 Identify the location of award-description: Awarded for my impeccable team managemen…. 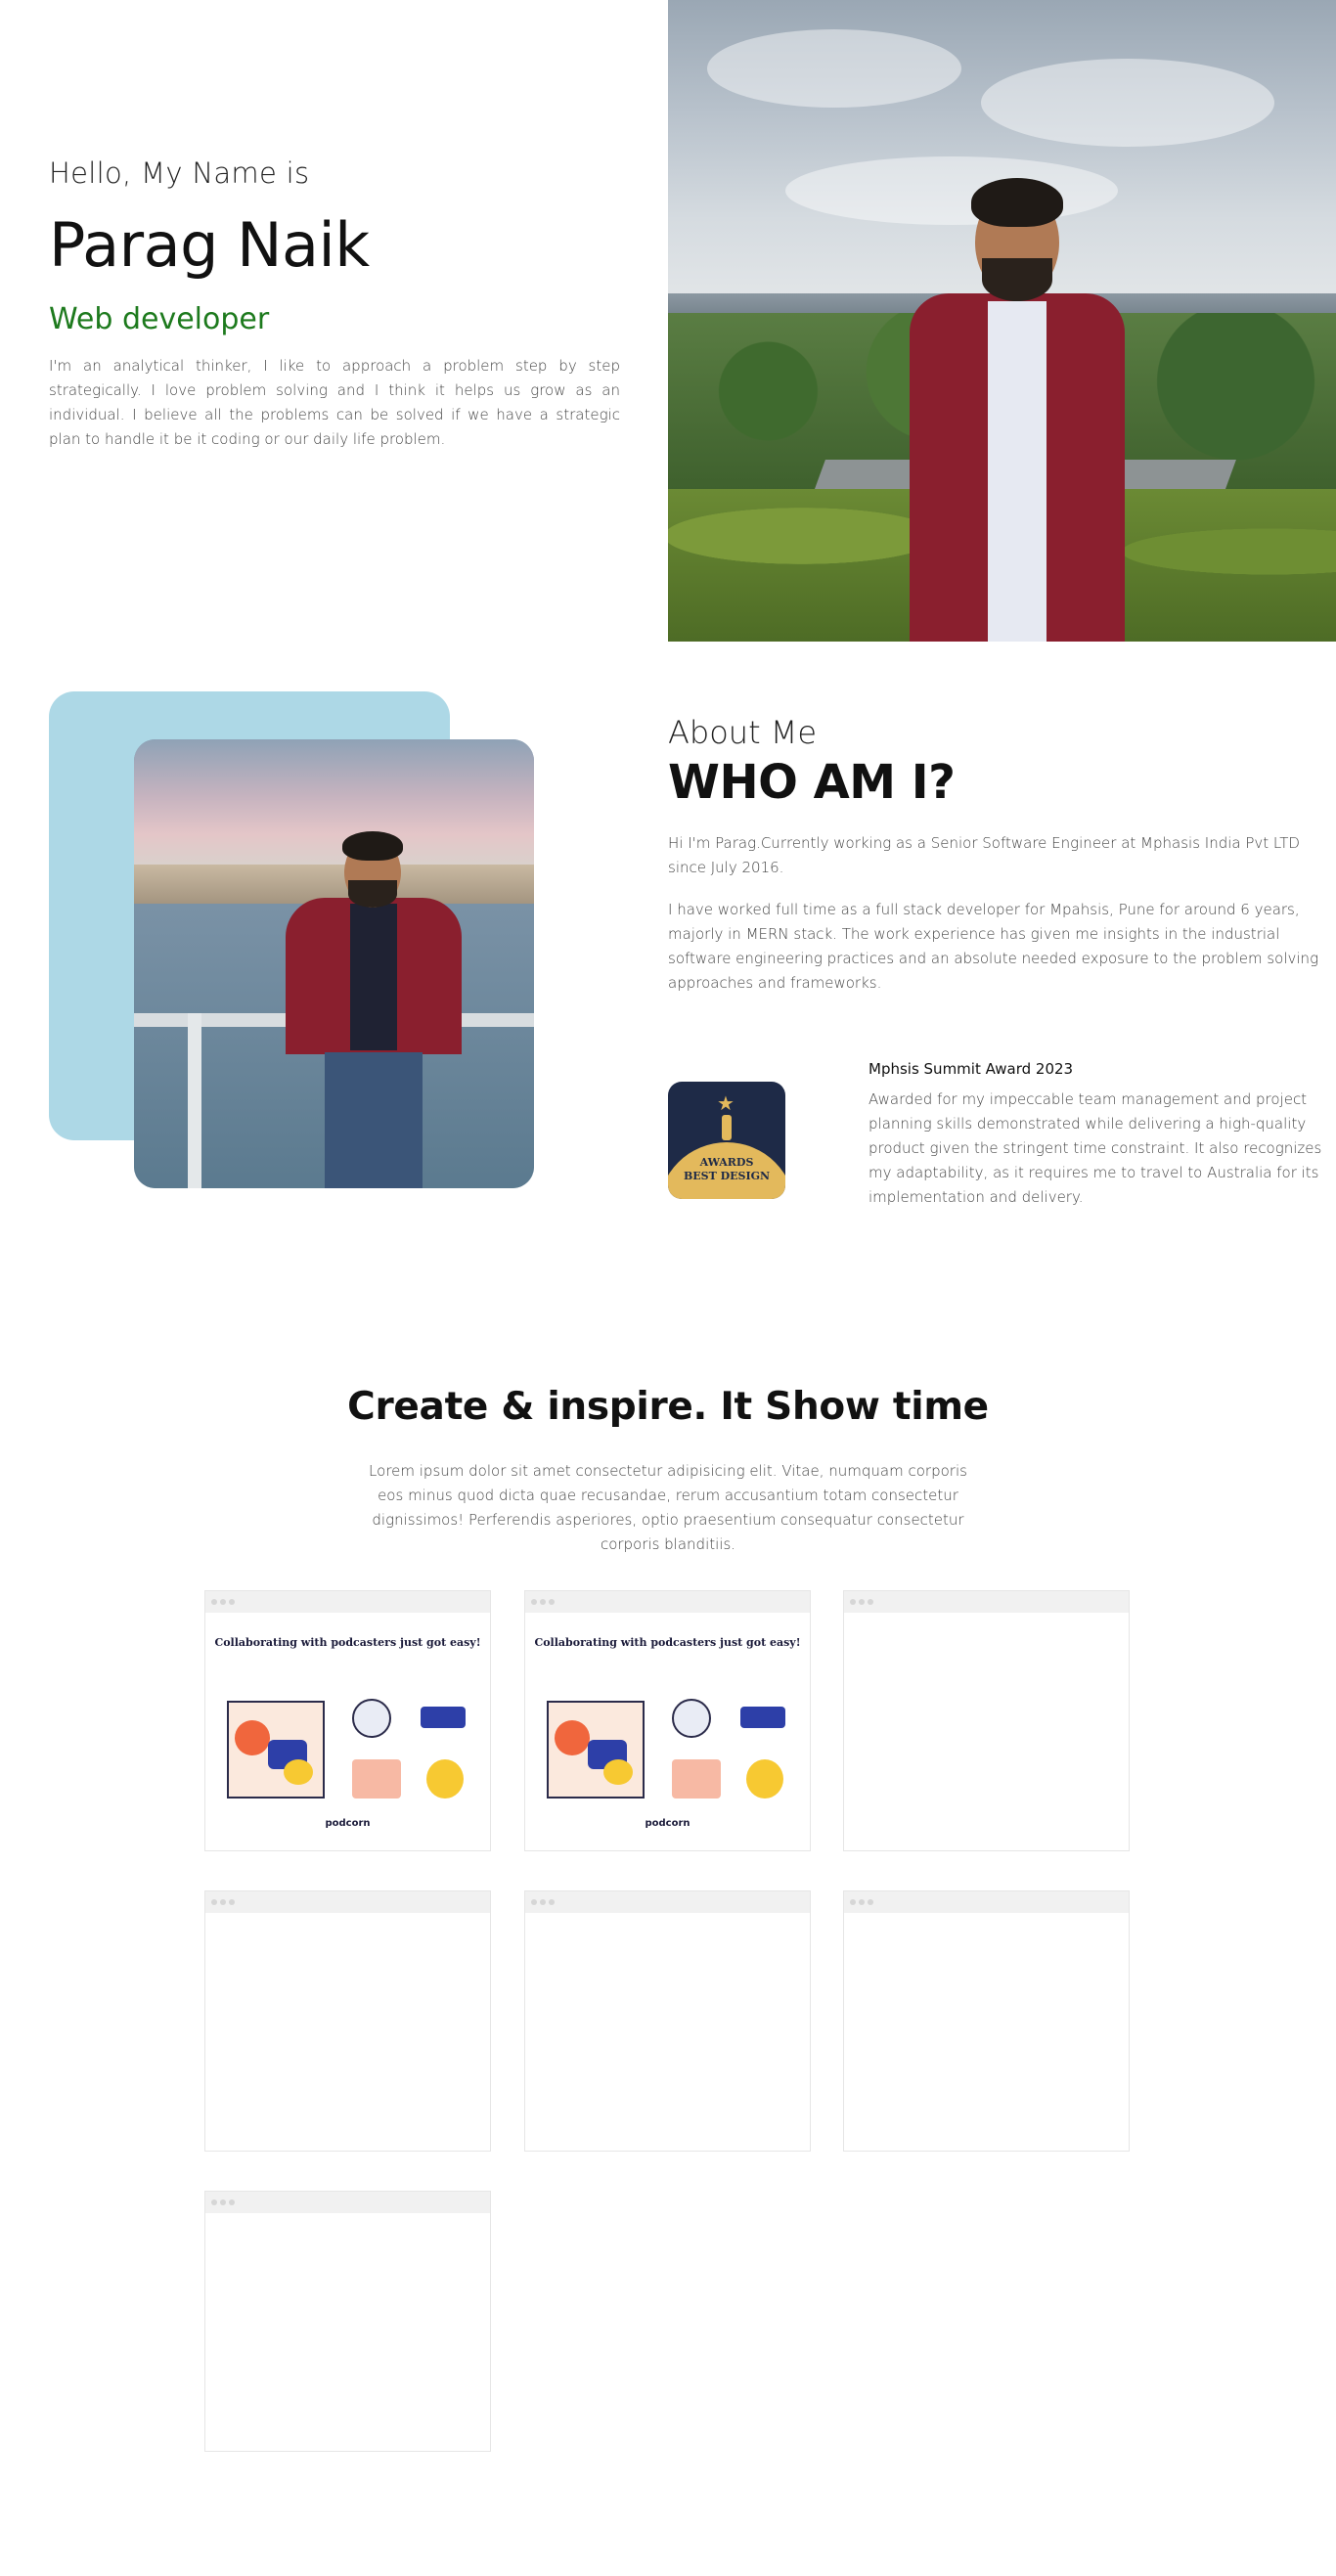
(1095, 1148).